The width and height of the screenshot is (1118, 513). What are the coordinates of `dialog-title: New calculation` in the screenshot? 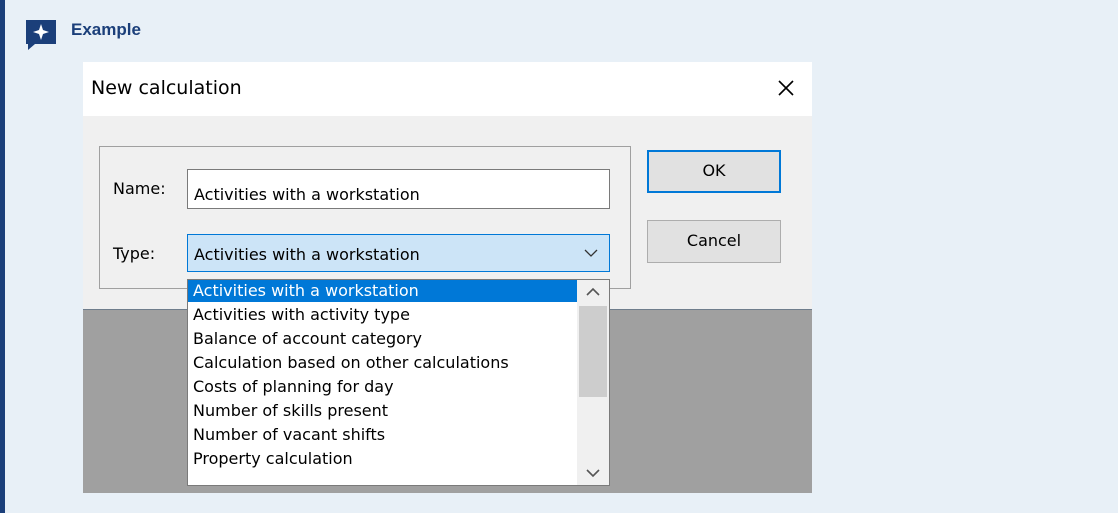 It's located at (166, 88).